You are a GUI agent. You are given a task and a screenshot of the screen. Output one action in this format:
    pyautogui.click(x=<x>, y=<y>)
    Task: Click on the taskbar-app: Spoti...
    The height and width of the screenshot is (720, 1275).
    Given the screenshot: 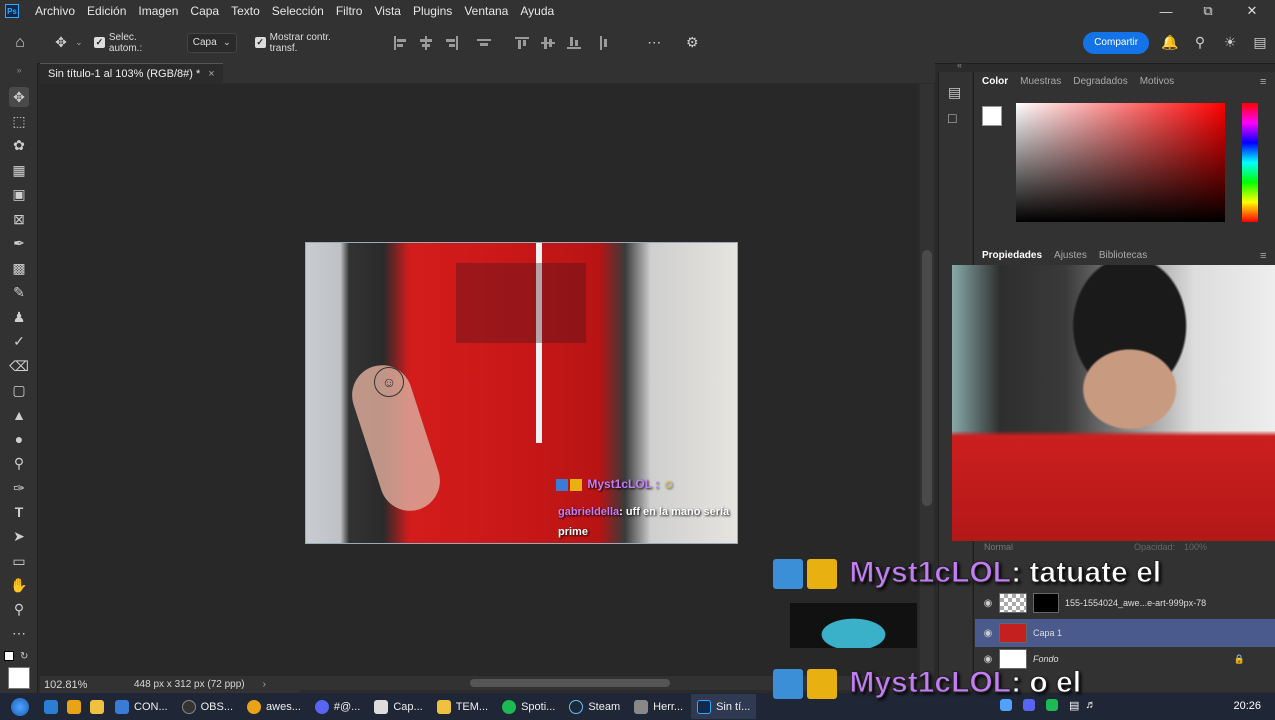 What is the action you would take?
    pyautogui.click(x=528, y=706)
    